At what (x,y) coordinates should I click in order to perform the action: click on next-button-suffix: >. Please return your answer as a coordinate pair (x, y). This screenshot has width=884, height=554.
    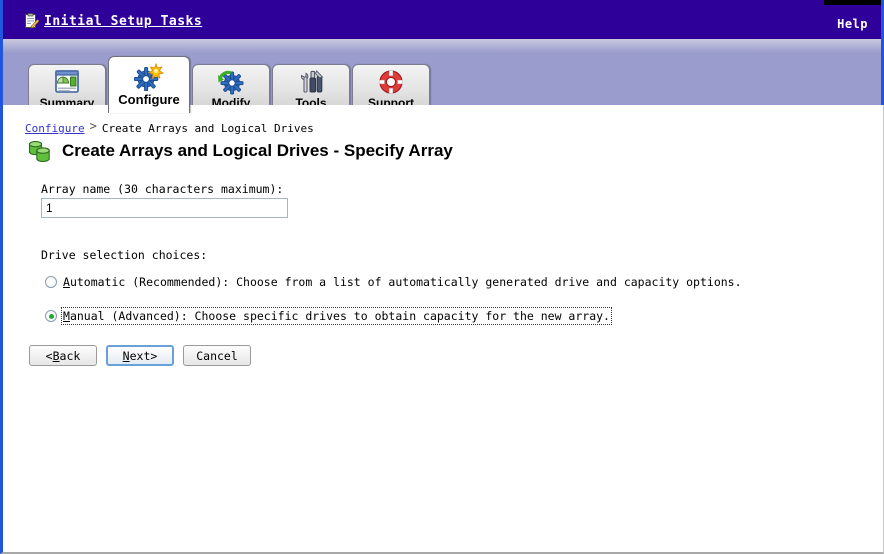
    Looking at the image, I should click on (154, 355).